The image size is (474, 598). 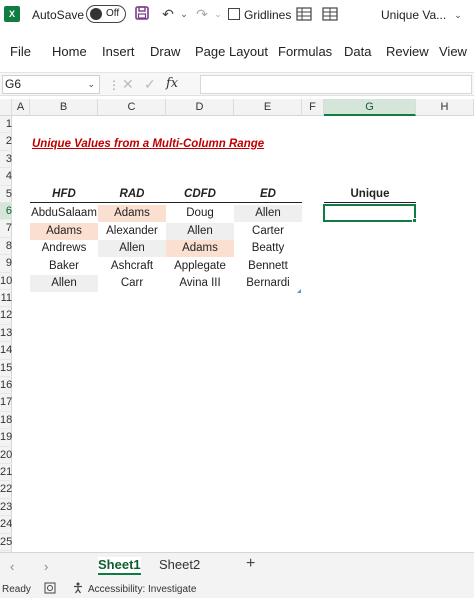 I want to click on title-chevron-down-icon: ⌄, so click(x=458, y=15).